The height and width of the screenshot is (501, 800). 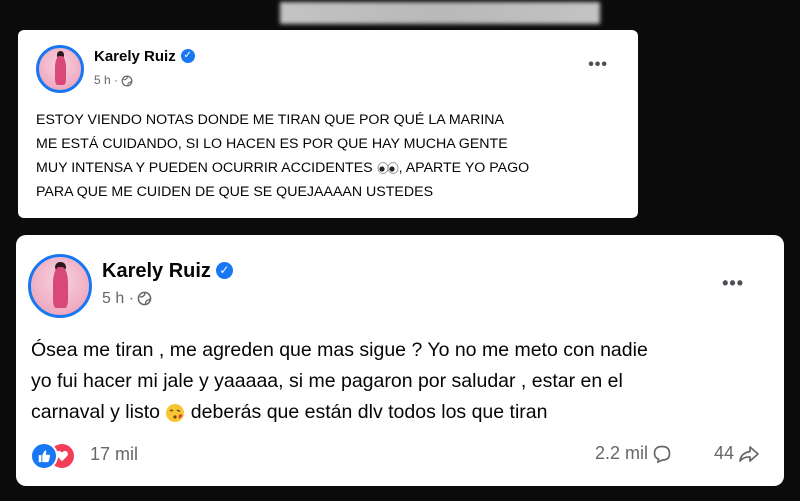 What do you see at coordinates (114, 454) in the screenshot?
I see `reactions-count: 17 mil` at bounding box center [114, 454].